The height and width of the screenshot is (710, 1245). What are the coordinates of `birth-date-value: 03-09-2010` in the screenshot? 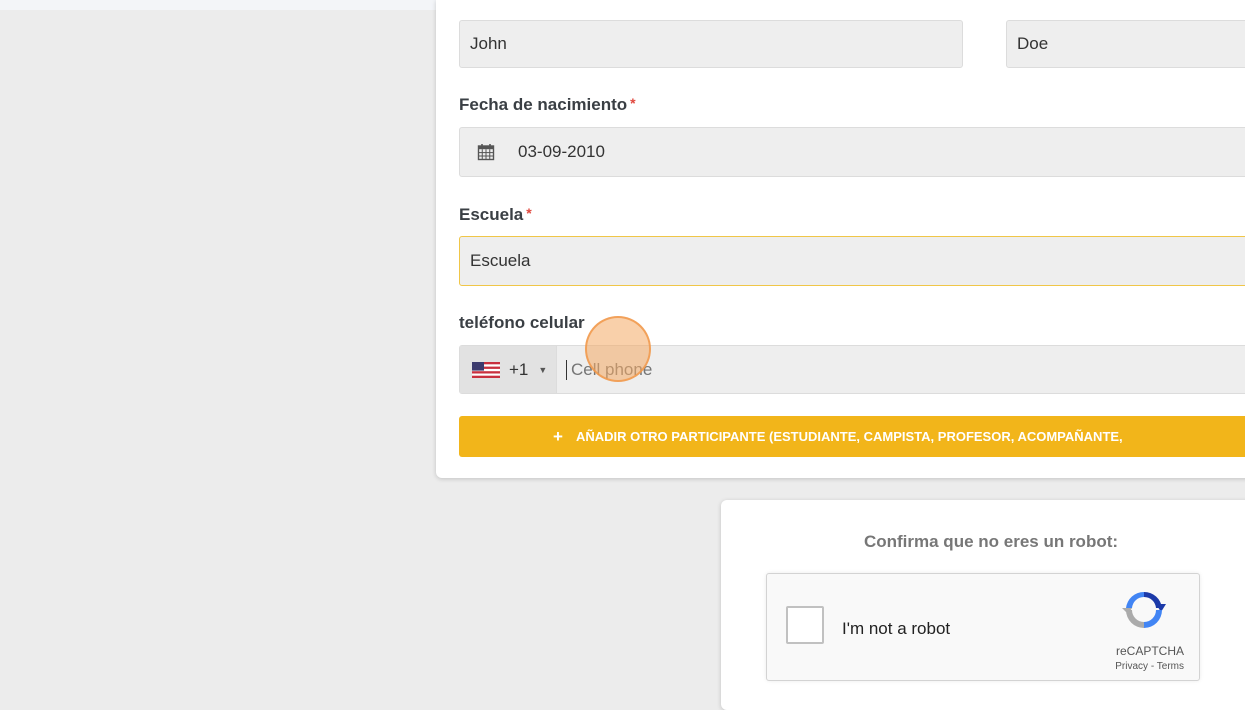 It's located at (561, 151).